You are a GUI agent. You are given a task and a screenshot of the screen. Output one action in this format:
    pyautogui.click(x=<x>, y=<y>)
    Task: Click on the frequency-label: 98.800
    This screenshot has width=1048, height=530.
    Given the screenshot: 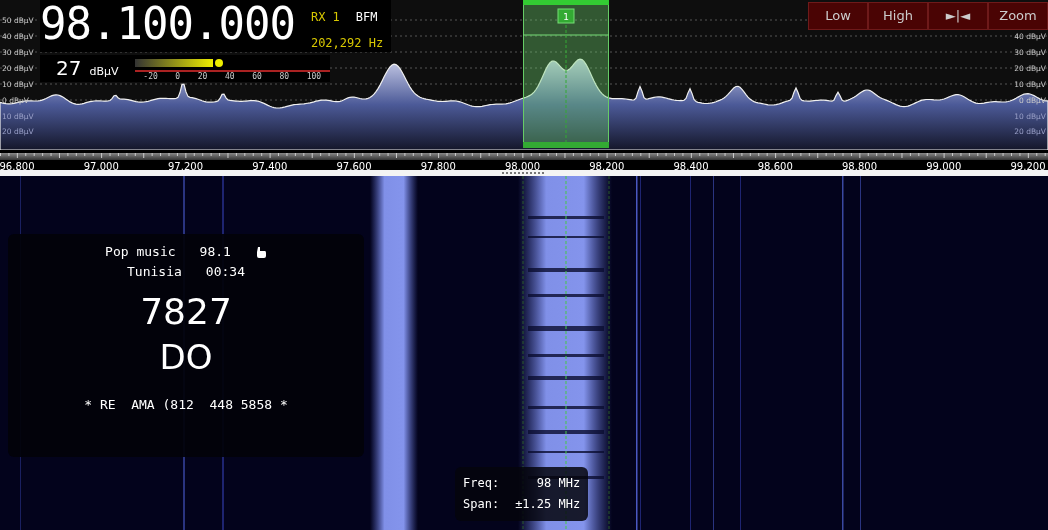 What is the action you would take?
    pyautogui.click(x=859, y=166)
    